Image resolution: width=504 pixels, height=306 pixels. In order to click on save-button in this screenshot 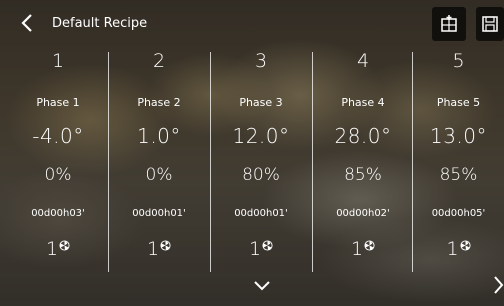, I will do `click(490, 24)`.